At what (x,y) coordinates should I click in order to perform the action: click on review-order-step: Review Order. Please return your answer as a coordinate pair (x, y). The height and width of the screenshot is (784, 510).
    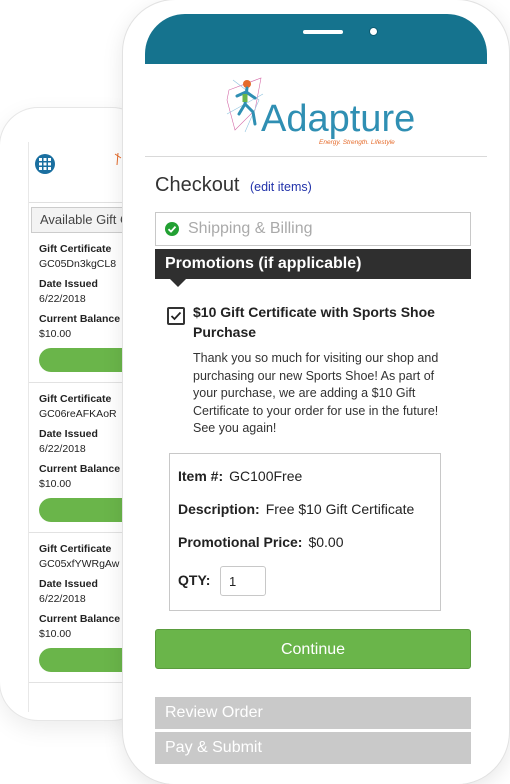
    Looking at the image, I should click on (313, 713).